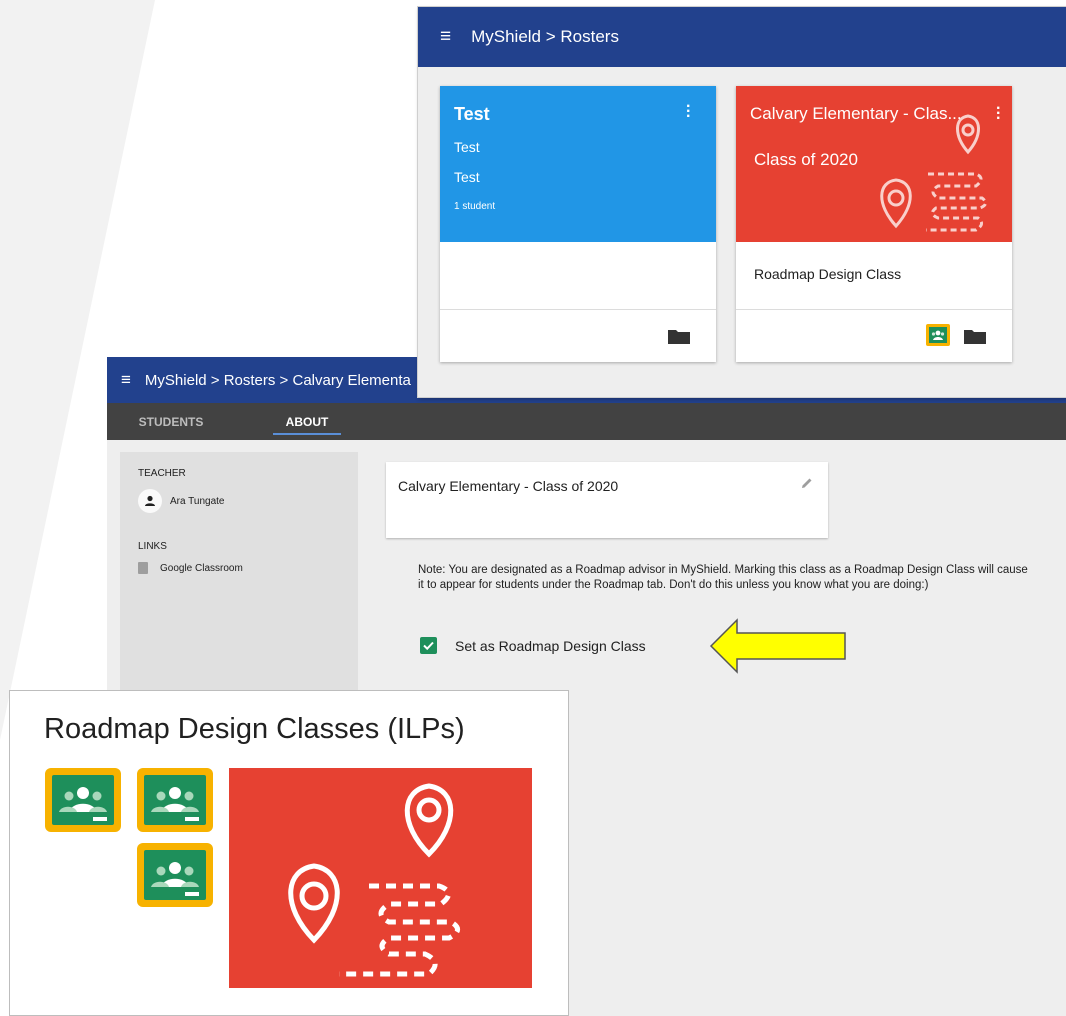 Image resolution: width=1066 pixels, height=1016 pixels. I want to click on roster-card-test: Test Test Test 1 student · · ·, so click(578, 224).